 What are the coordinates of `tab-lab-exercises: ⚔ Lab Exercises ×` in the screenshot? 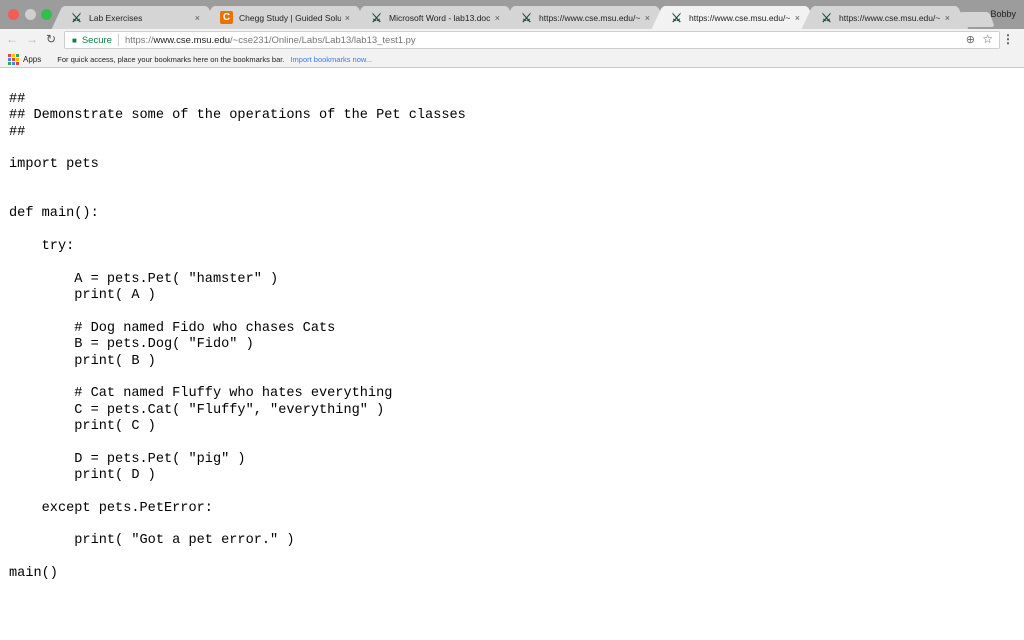 It's located at (135, 17).